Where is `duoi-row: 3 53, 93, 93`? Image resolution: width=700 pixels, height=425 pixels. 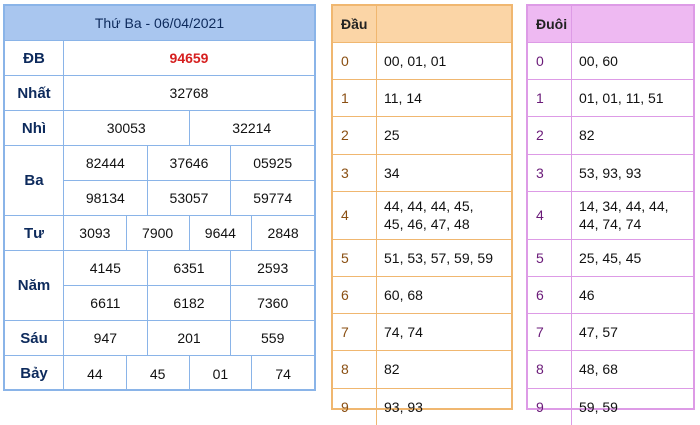
duoi-row: 3 53, 93, 93 is located at coordinates (610, 172).